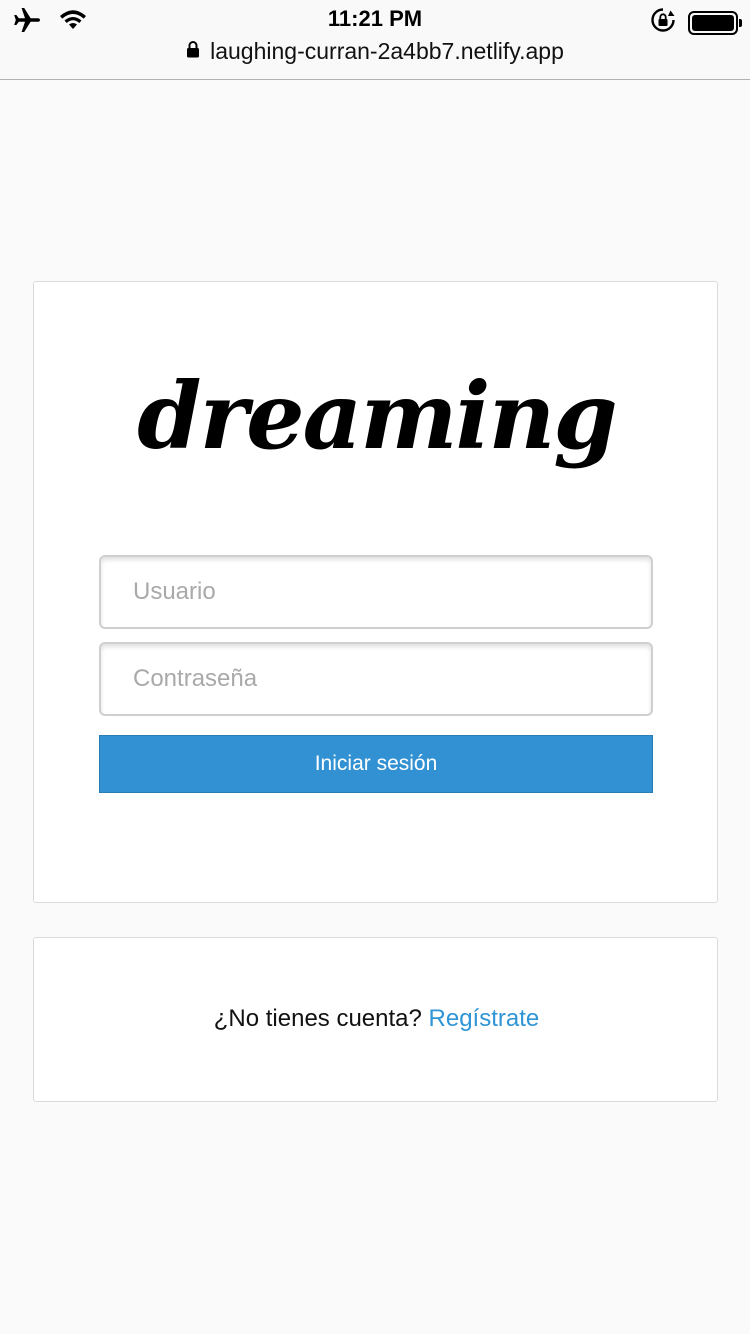  Describe the element at coordinates (387, 51) in the screenshot. I see `url-text: laughing-curran-2a4bb7.netlify.app` at that location.